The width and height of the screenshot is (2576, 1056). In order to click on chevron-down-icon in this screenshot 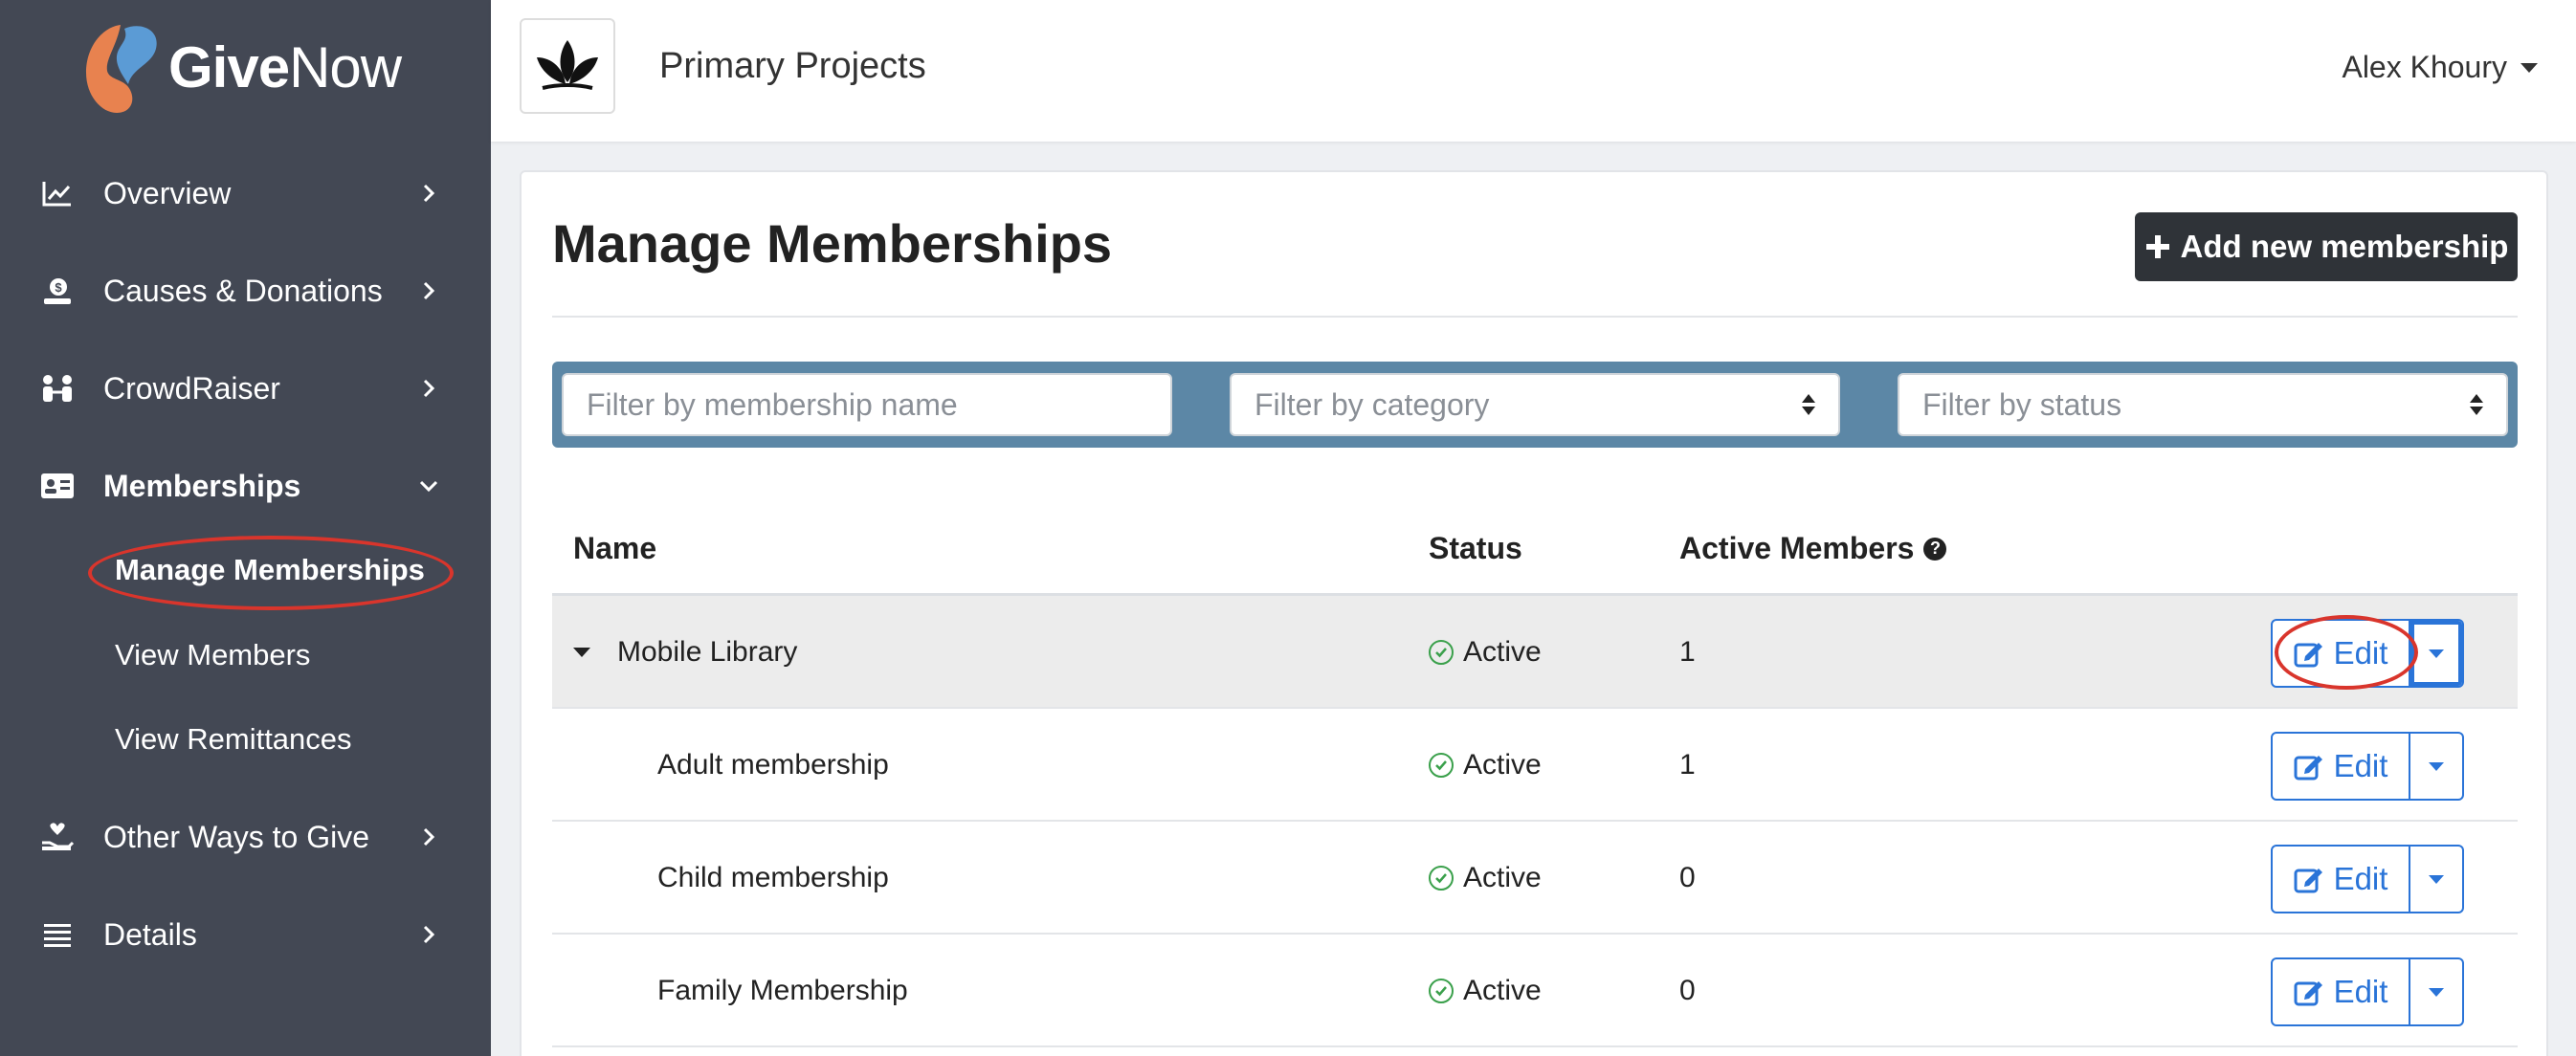, I will do `click(428, 485)`.